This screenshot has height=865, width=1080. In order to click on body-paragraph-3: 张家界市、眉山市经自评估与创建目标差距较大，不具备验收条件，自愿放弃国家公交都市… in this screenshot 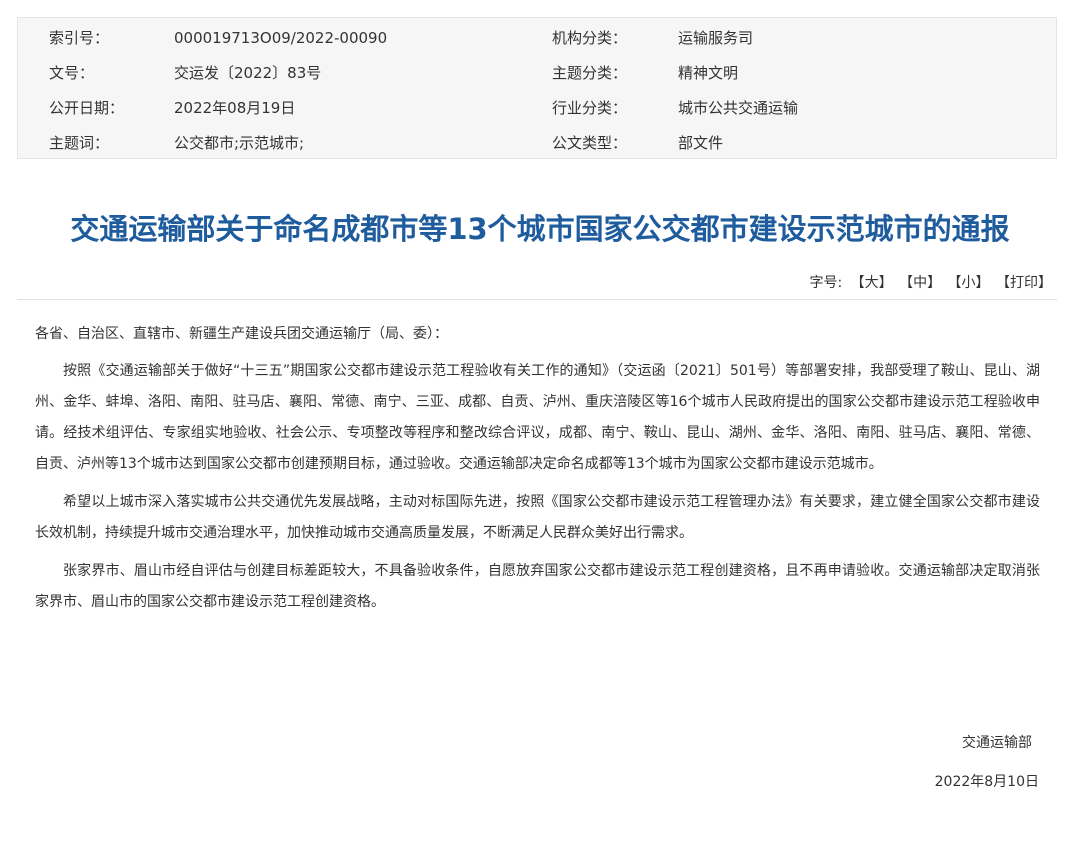, I will do `click(537, 586)`.